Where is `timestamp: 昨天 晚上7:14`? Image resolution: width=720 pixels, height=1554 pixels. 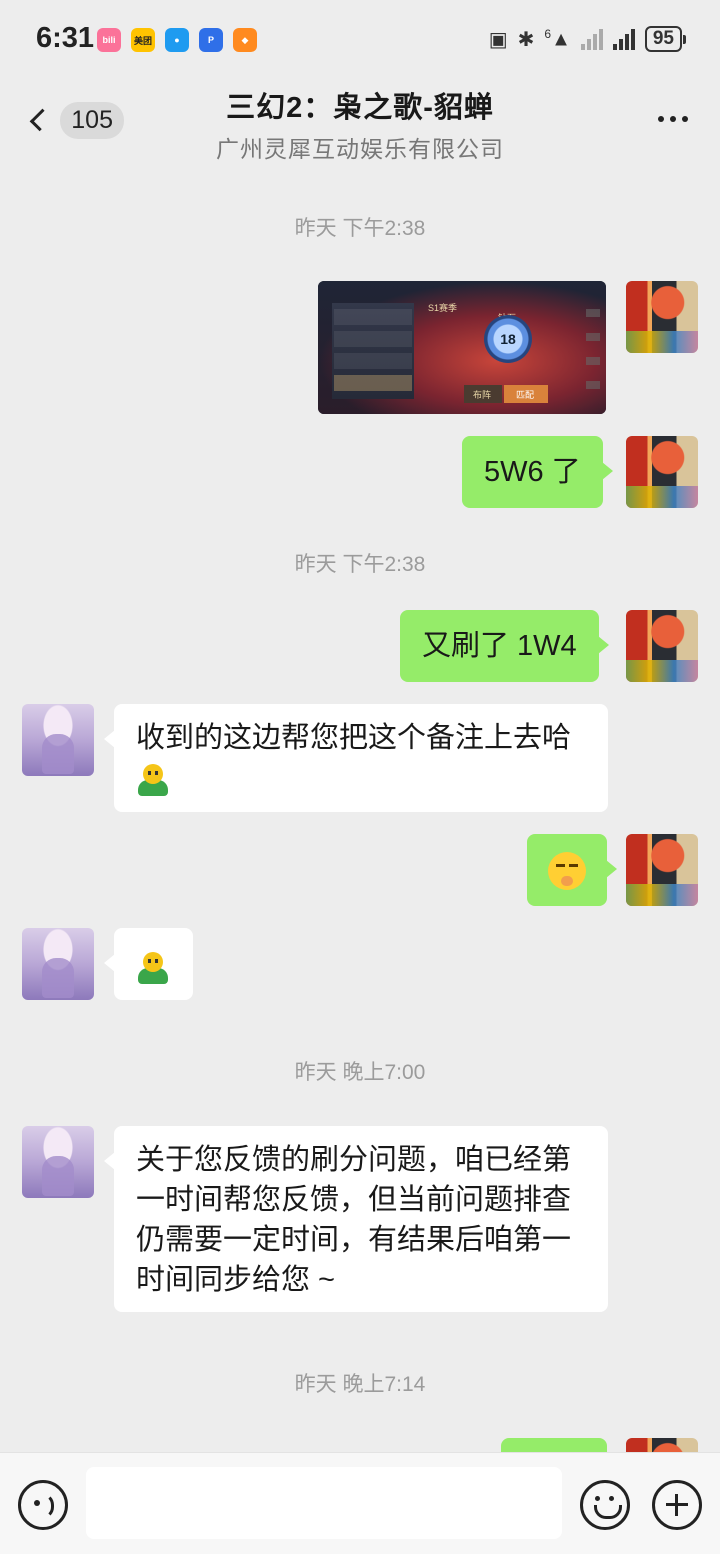
timestamp: 昨天 晚上7:14 is located at coordinates (360, 1384).